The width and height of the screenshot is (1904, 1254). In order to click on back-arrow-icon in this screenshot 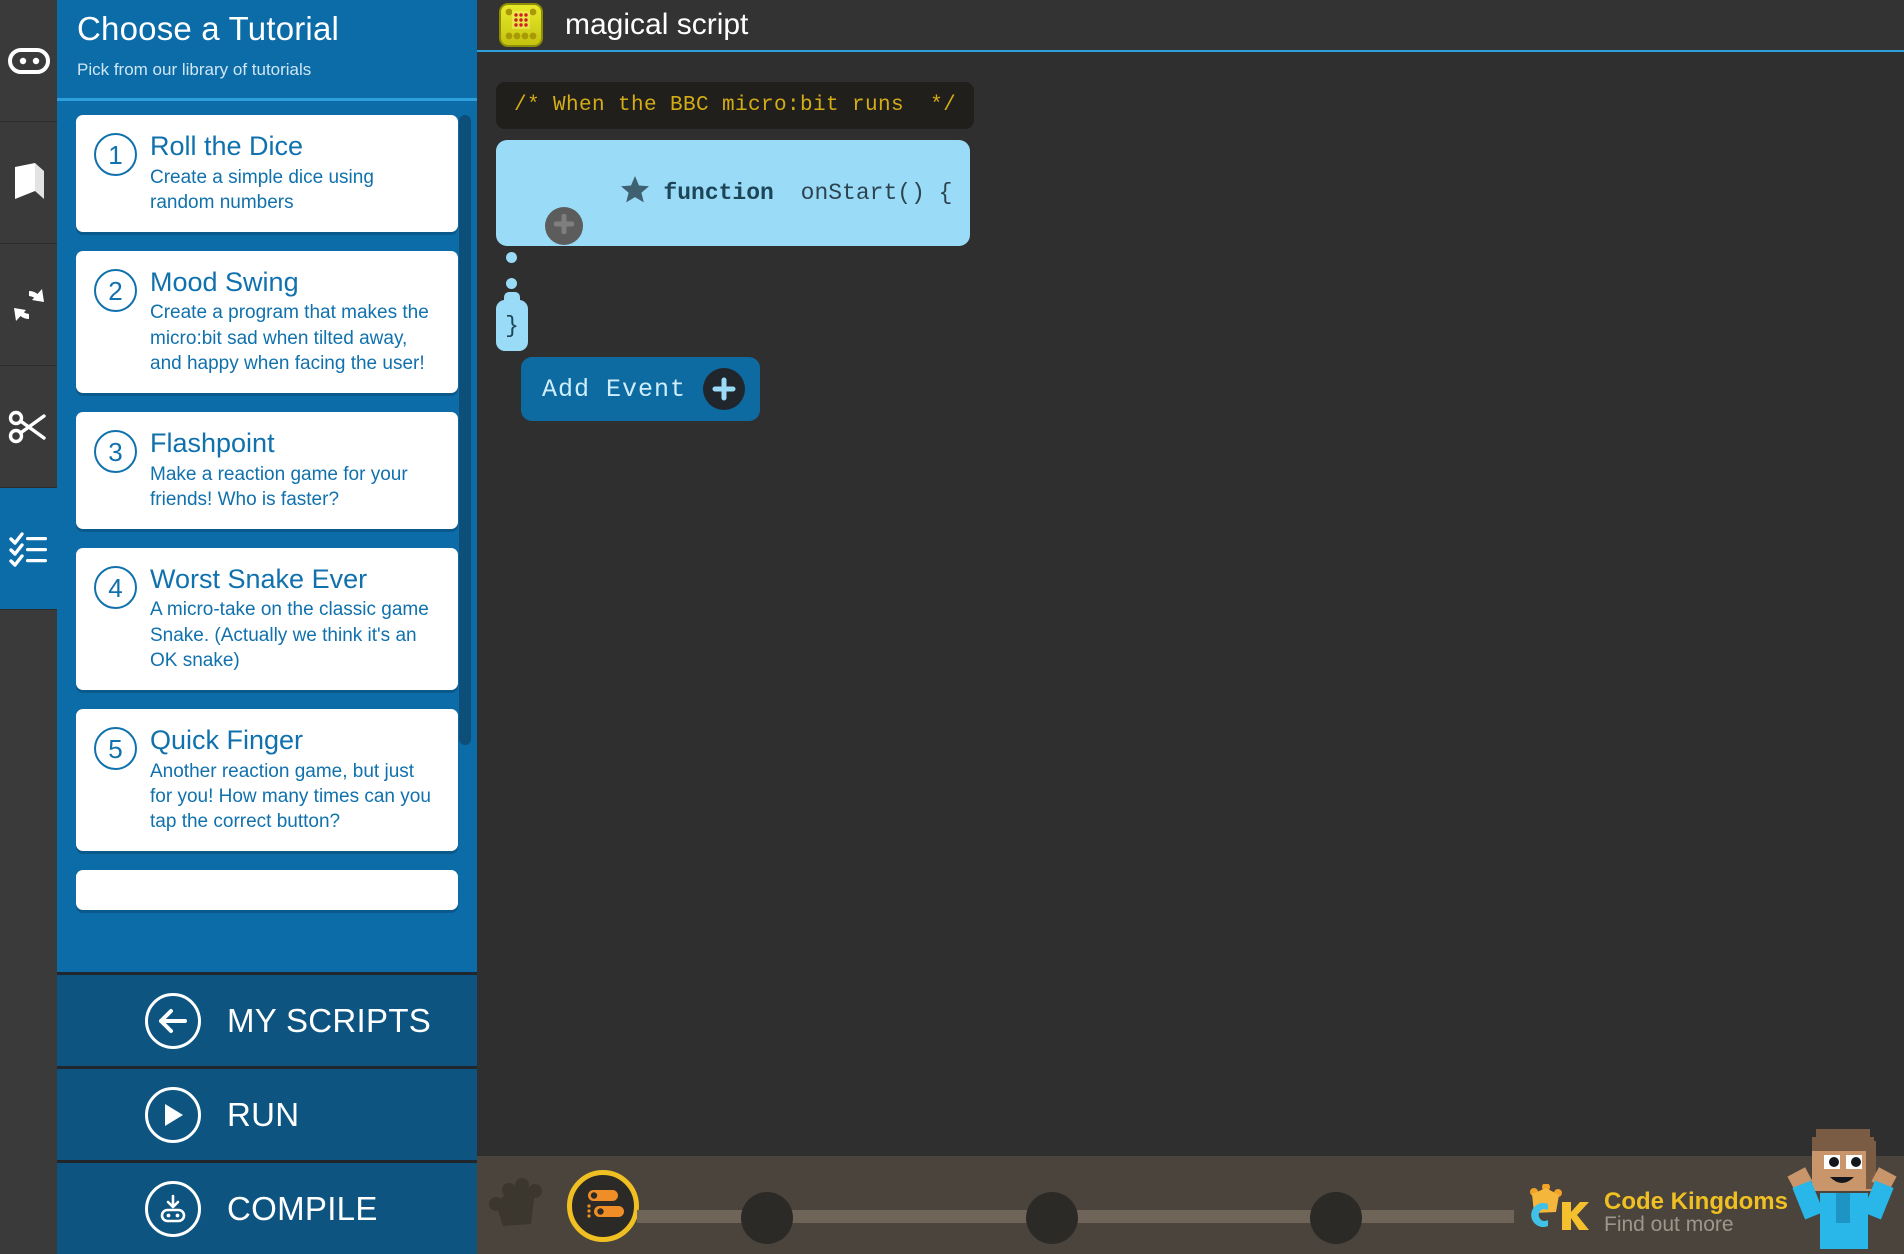, I will do `click(173, 1020)`.